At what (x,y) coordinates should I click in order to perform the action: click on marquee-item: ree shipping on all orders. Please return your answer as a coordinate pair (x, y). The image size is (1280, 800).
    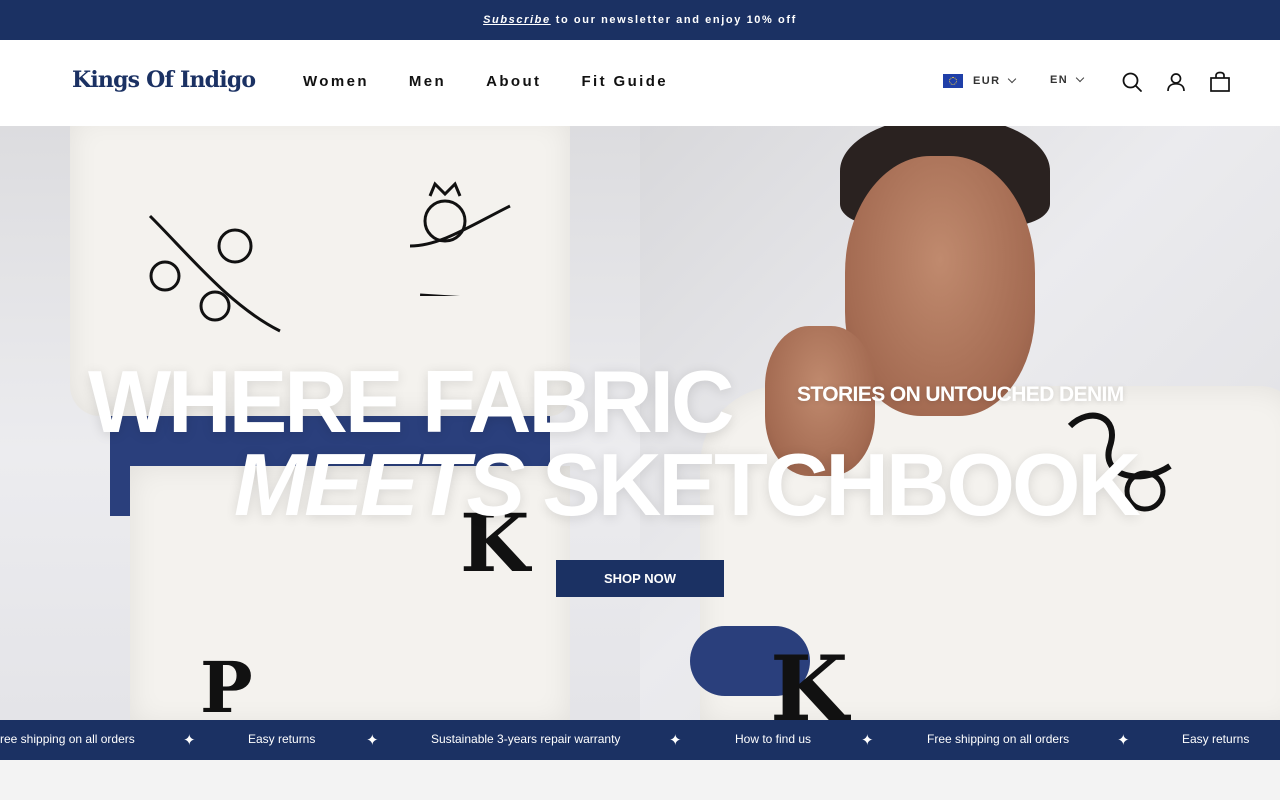
    Looking at the image, I should click on (67, 739).